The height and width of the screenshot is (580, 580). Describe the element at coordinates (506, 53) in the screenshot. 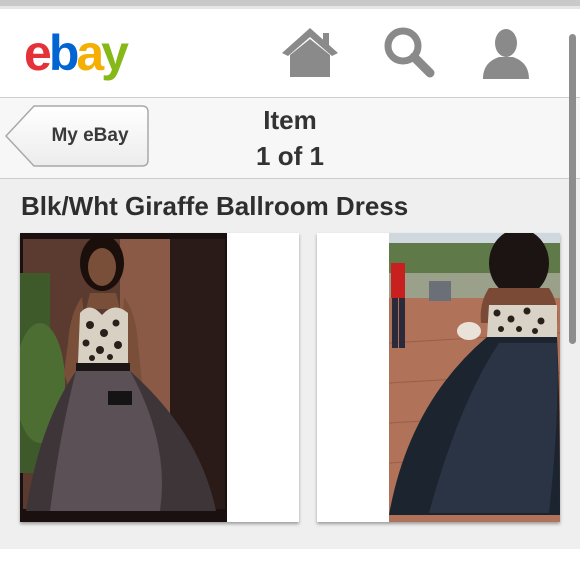

I see `user-icon` at that location.